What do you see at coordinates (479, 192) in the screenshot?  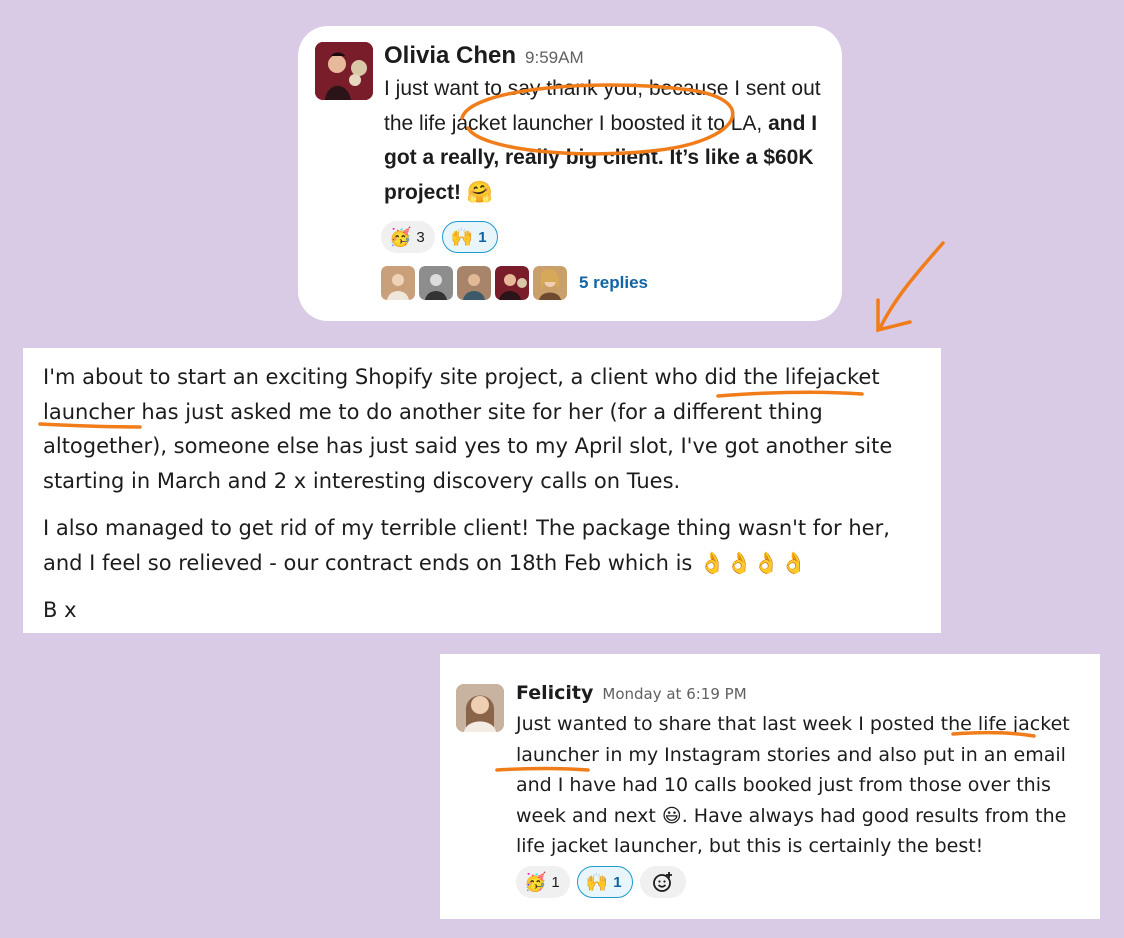 I see `hug-emoji: 🤗` at bounding box center [479, 192].